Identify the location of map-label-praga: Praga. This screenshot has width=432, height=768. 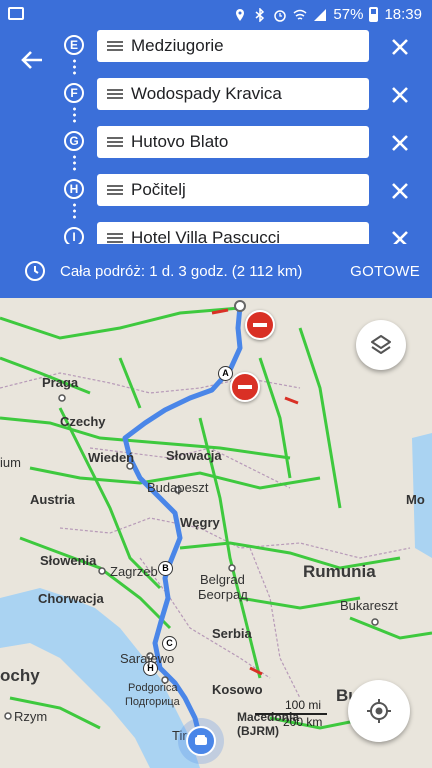
(60, 382).